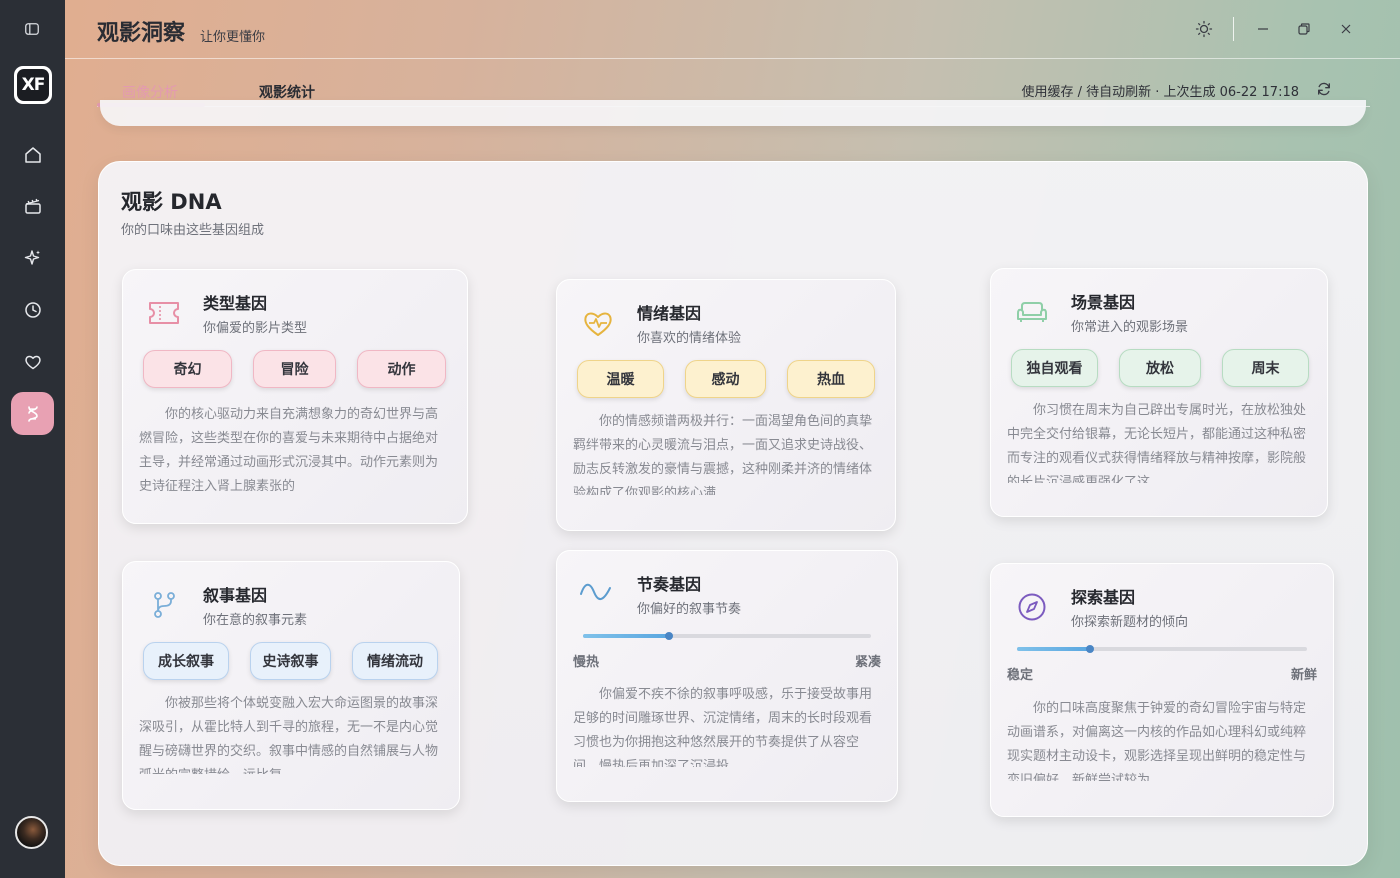 Image resolution: width=1400 pixels, height=878 pixels. I want to click on minimize-icon, so click(1263, 29).